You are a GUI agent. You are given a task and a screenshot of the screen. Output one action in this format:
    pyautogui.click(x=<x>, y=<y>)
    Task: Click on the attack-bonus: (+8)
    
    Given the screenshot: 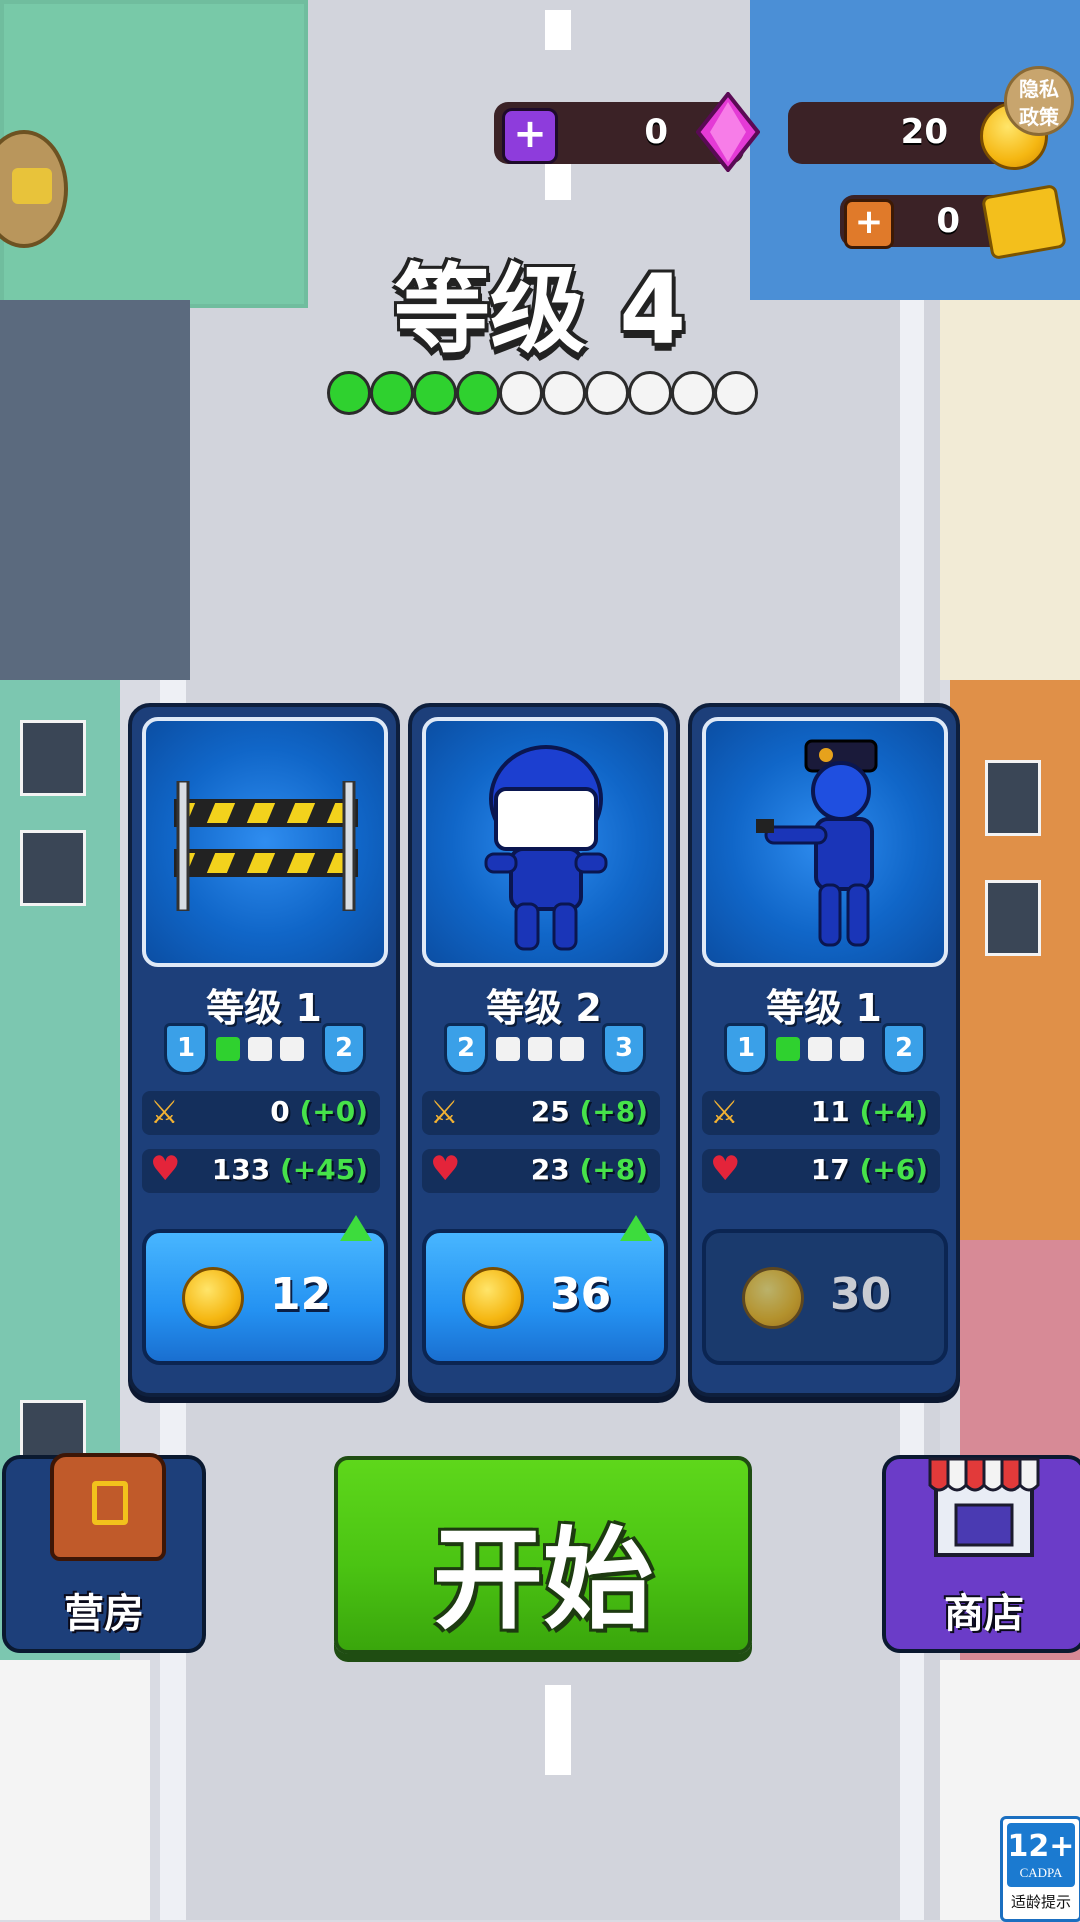 What is the action you would take?
    pyautogui.click(x=613, y=1111)
    